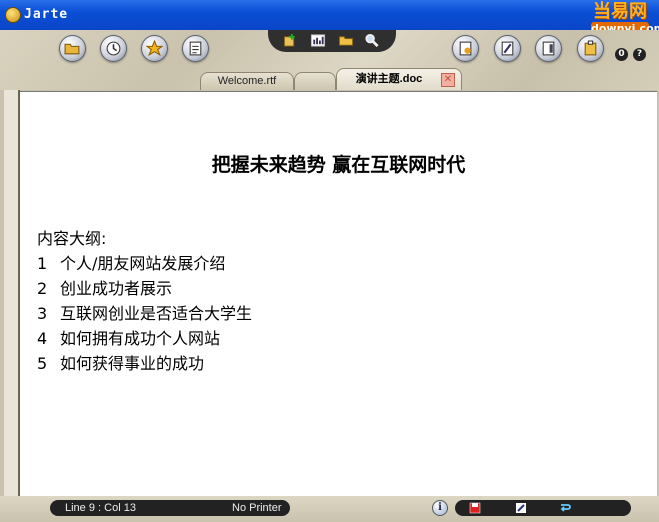  I want to click on edit-button, so click(507, 48).